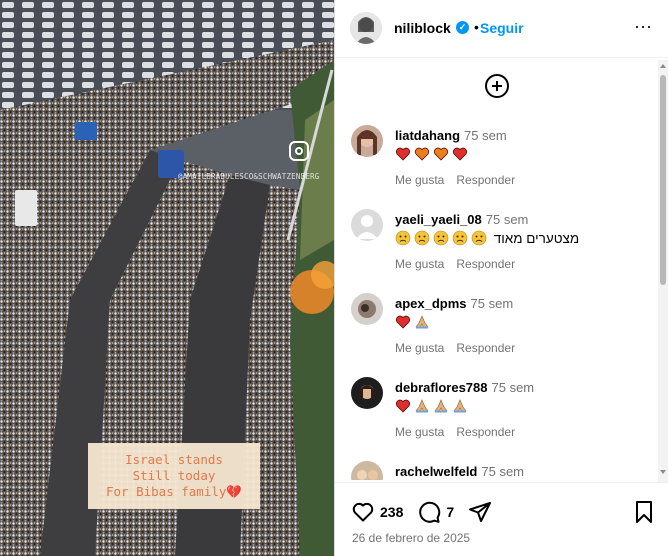 Image resolution: width=668 pixels, height=556 pixels. Describe the element at coordinates (363, 512) in the screenshot. I see `heart-icon` at that location.